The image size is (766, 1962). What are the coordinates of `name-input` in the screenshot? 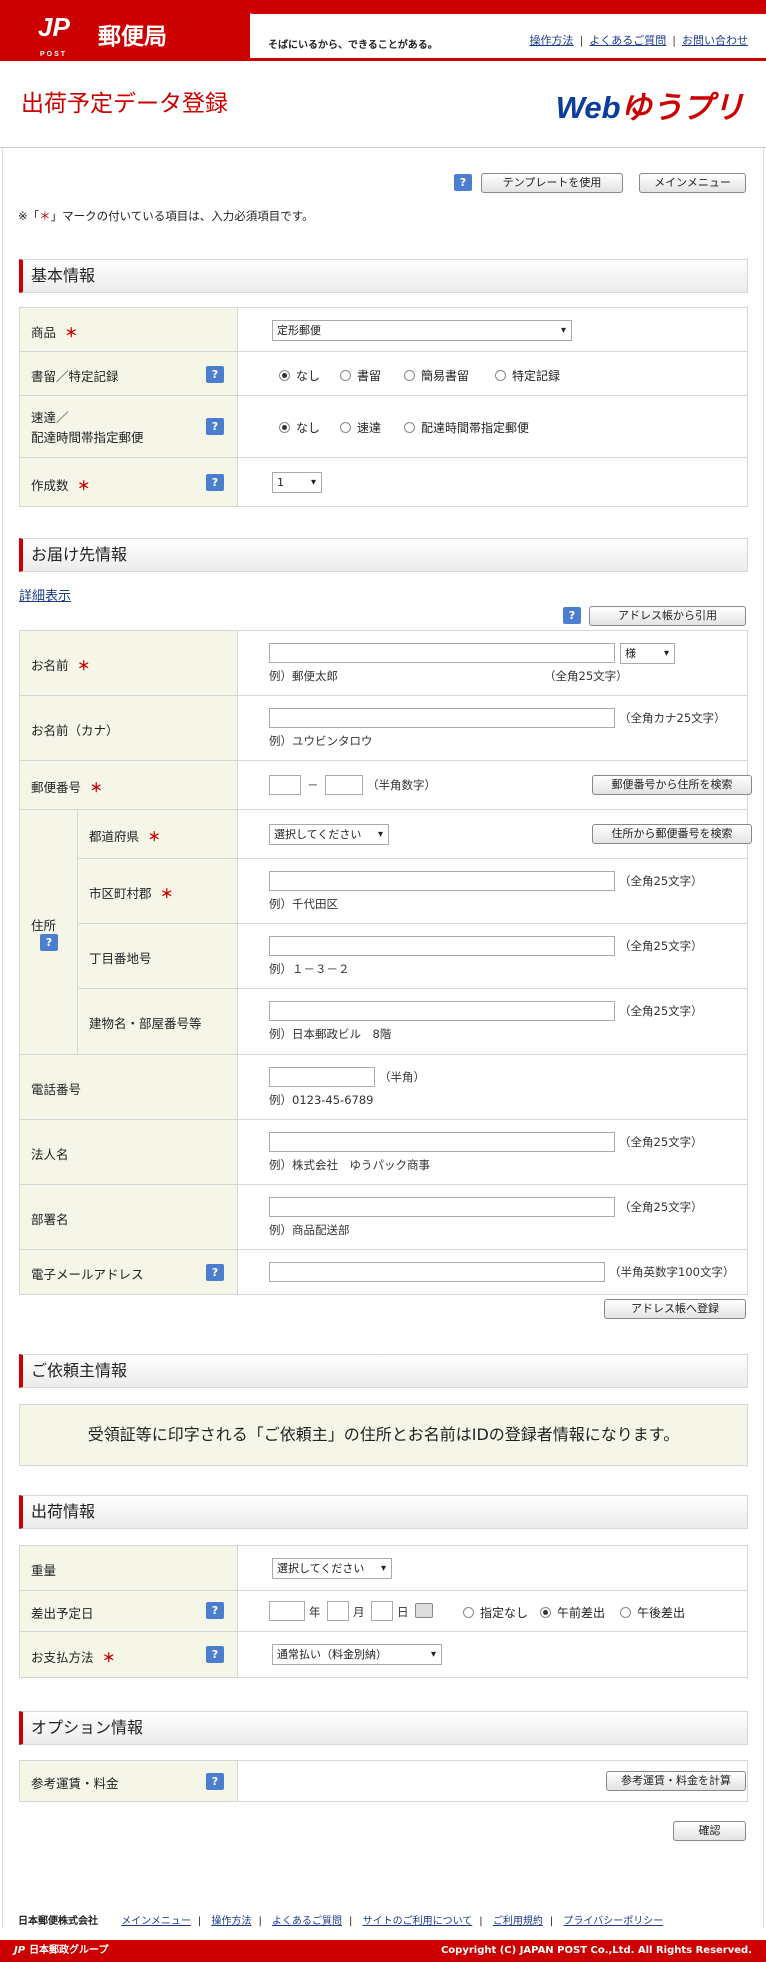 It's located at (442, 653).